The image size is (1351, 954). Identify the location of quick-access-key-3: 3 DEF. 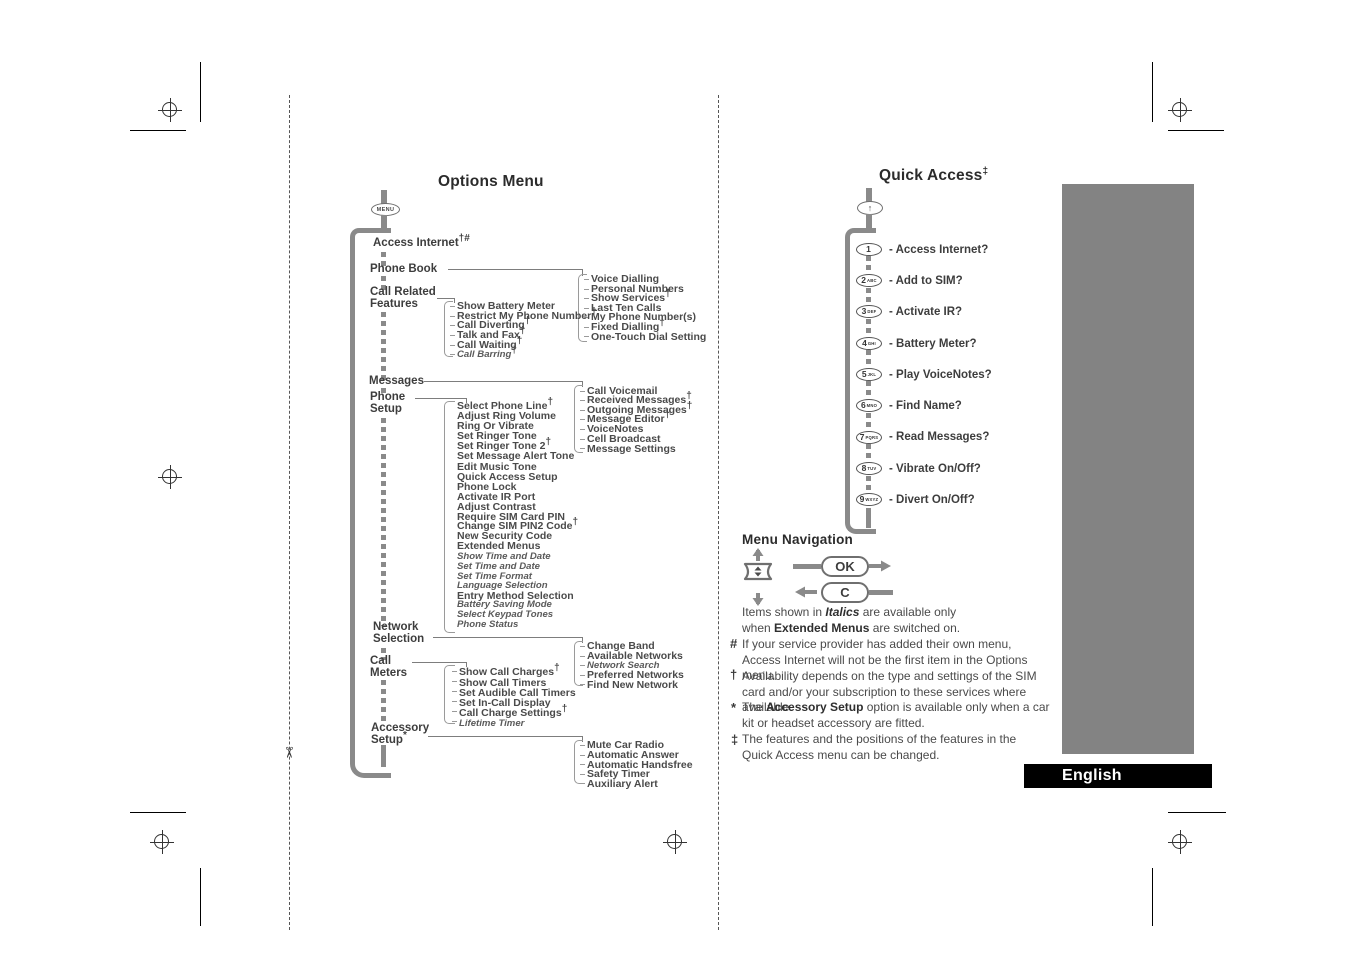
(869, 311).